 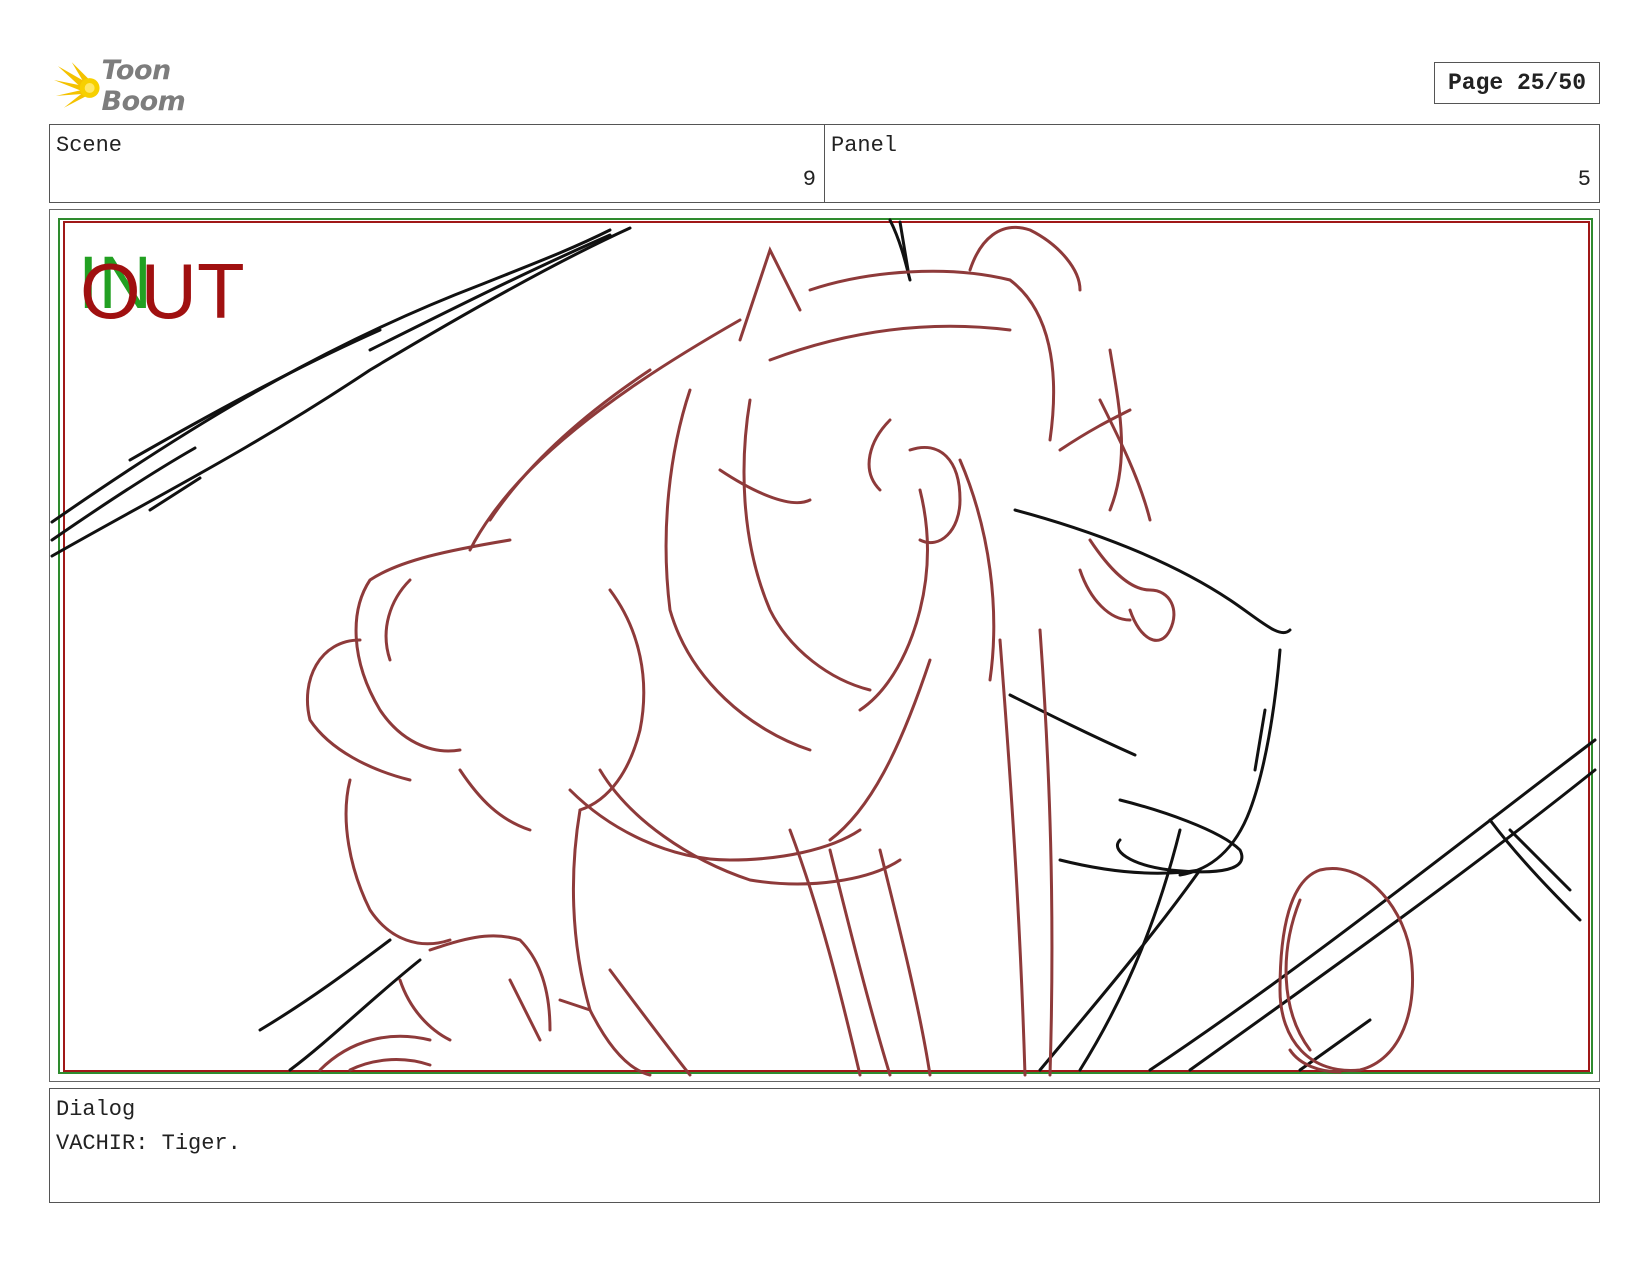 I want to click on scene-number: 9, so click(x=809, y=179).